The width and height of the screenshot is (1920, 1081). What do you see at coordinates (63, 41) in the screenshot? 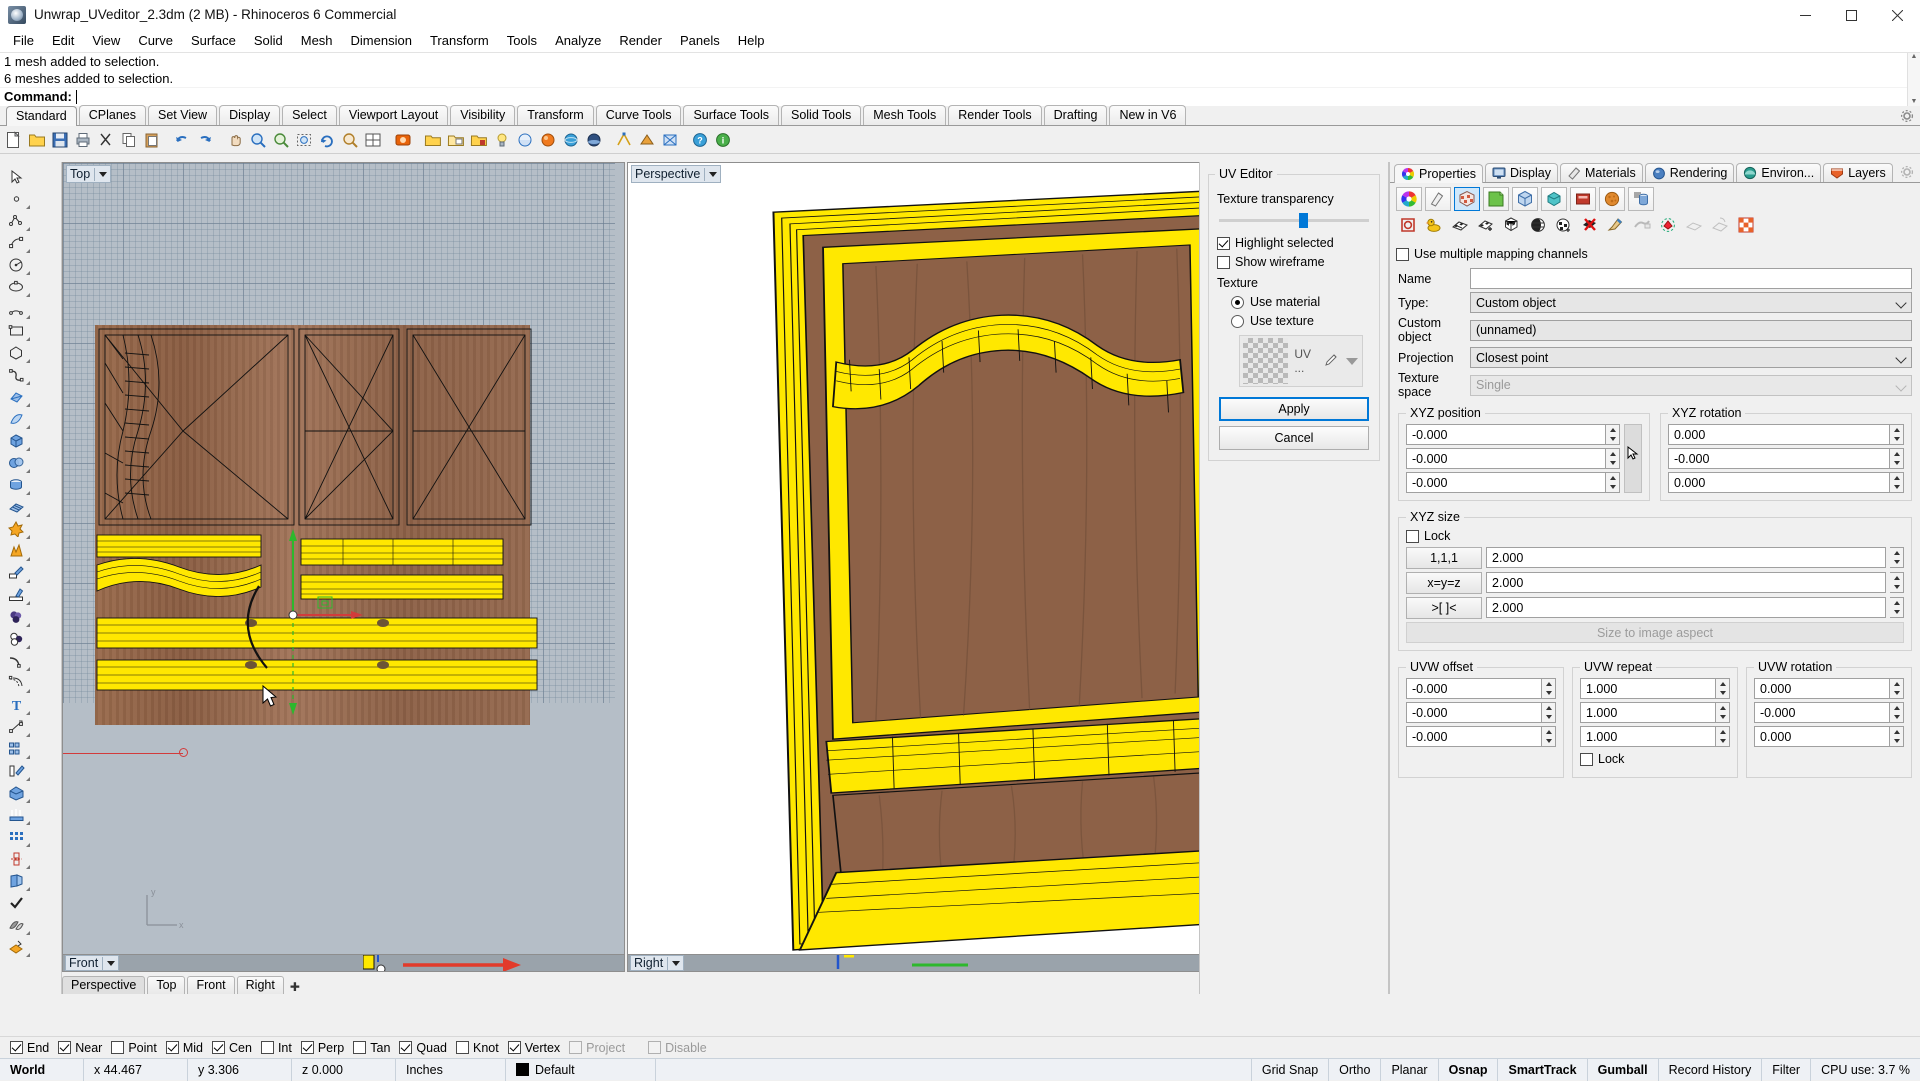
I see `menu-edit: Edit` at bounding box center [63, 41].